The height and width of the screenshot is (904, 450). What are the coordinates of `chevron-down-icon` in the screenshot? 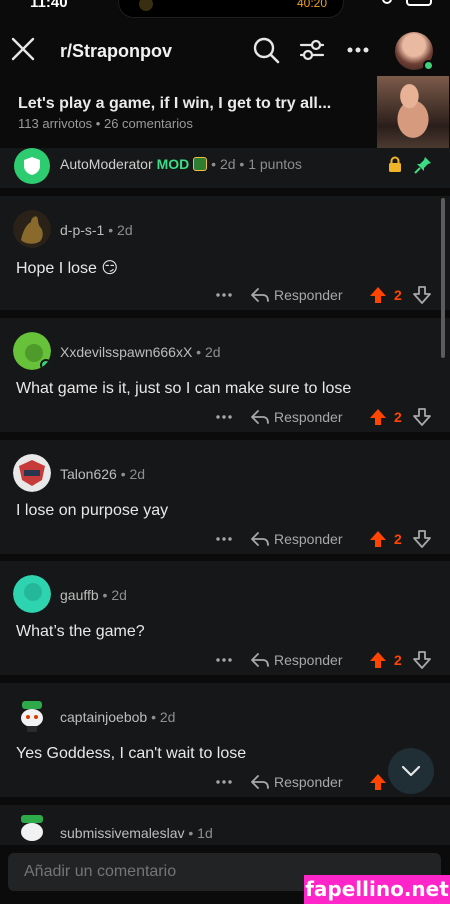 It's located at (411, 771).